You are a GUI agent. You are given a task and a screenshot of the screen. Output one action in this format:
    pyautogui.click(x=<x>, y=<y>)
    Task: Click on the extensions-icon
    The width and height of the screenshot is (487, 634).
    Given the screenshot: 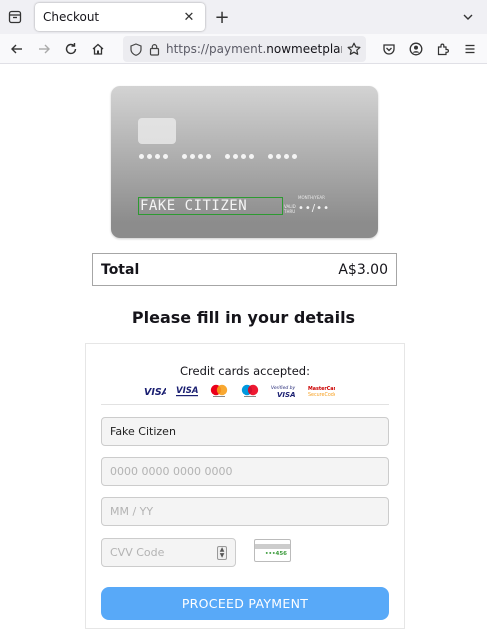 What is the action you would take?
    pyautogui.click(x=443, y=49)
    